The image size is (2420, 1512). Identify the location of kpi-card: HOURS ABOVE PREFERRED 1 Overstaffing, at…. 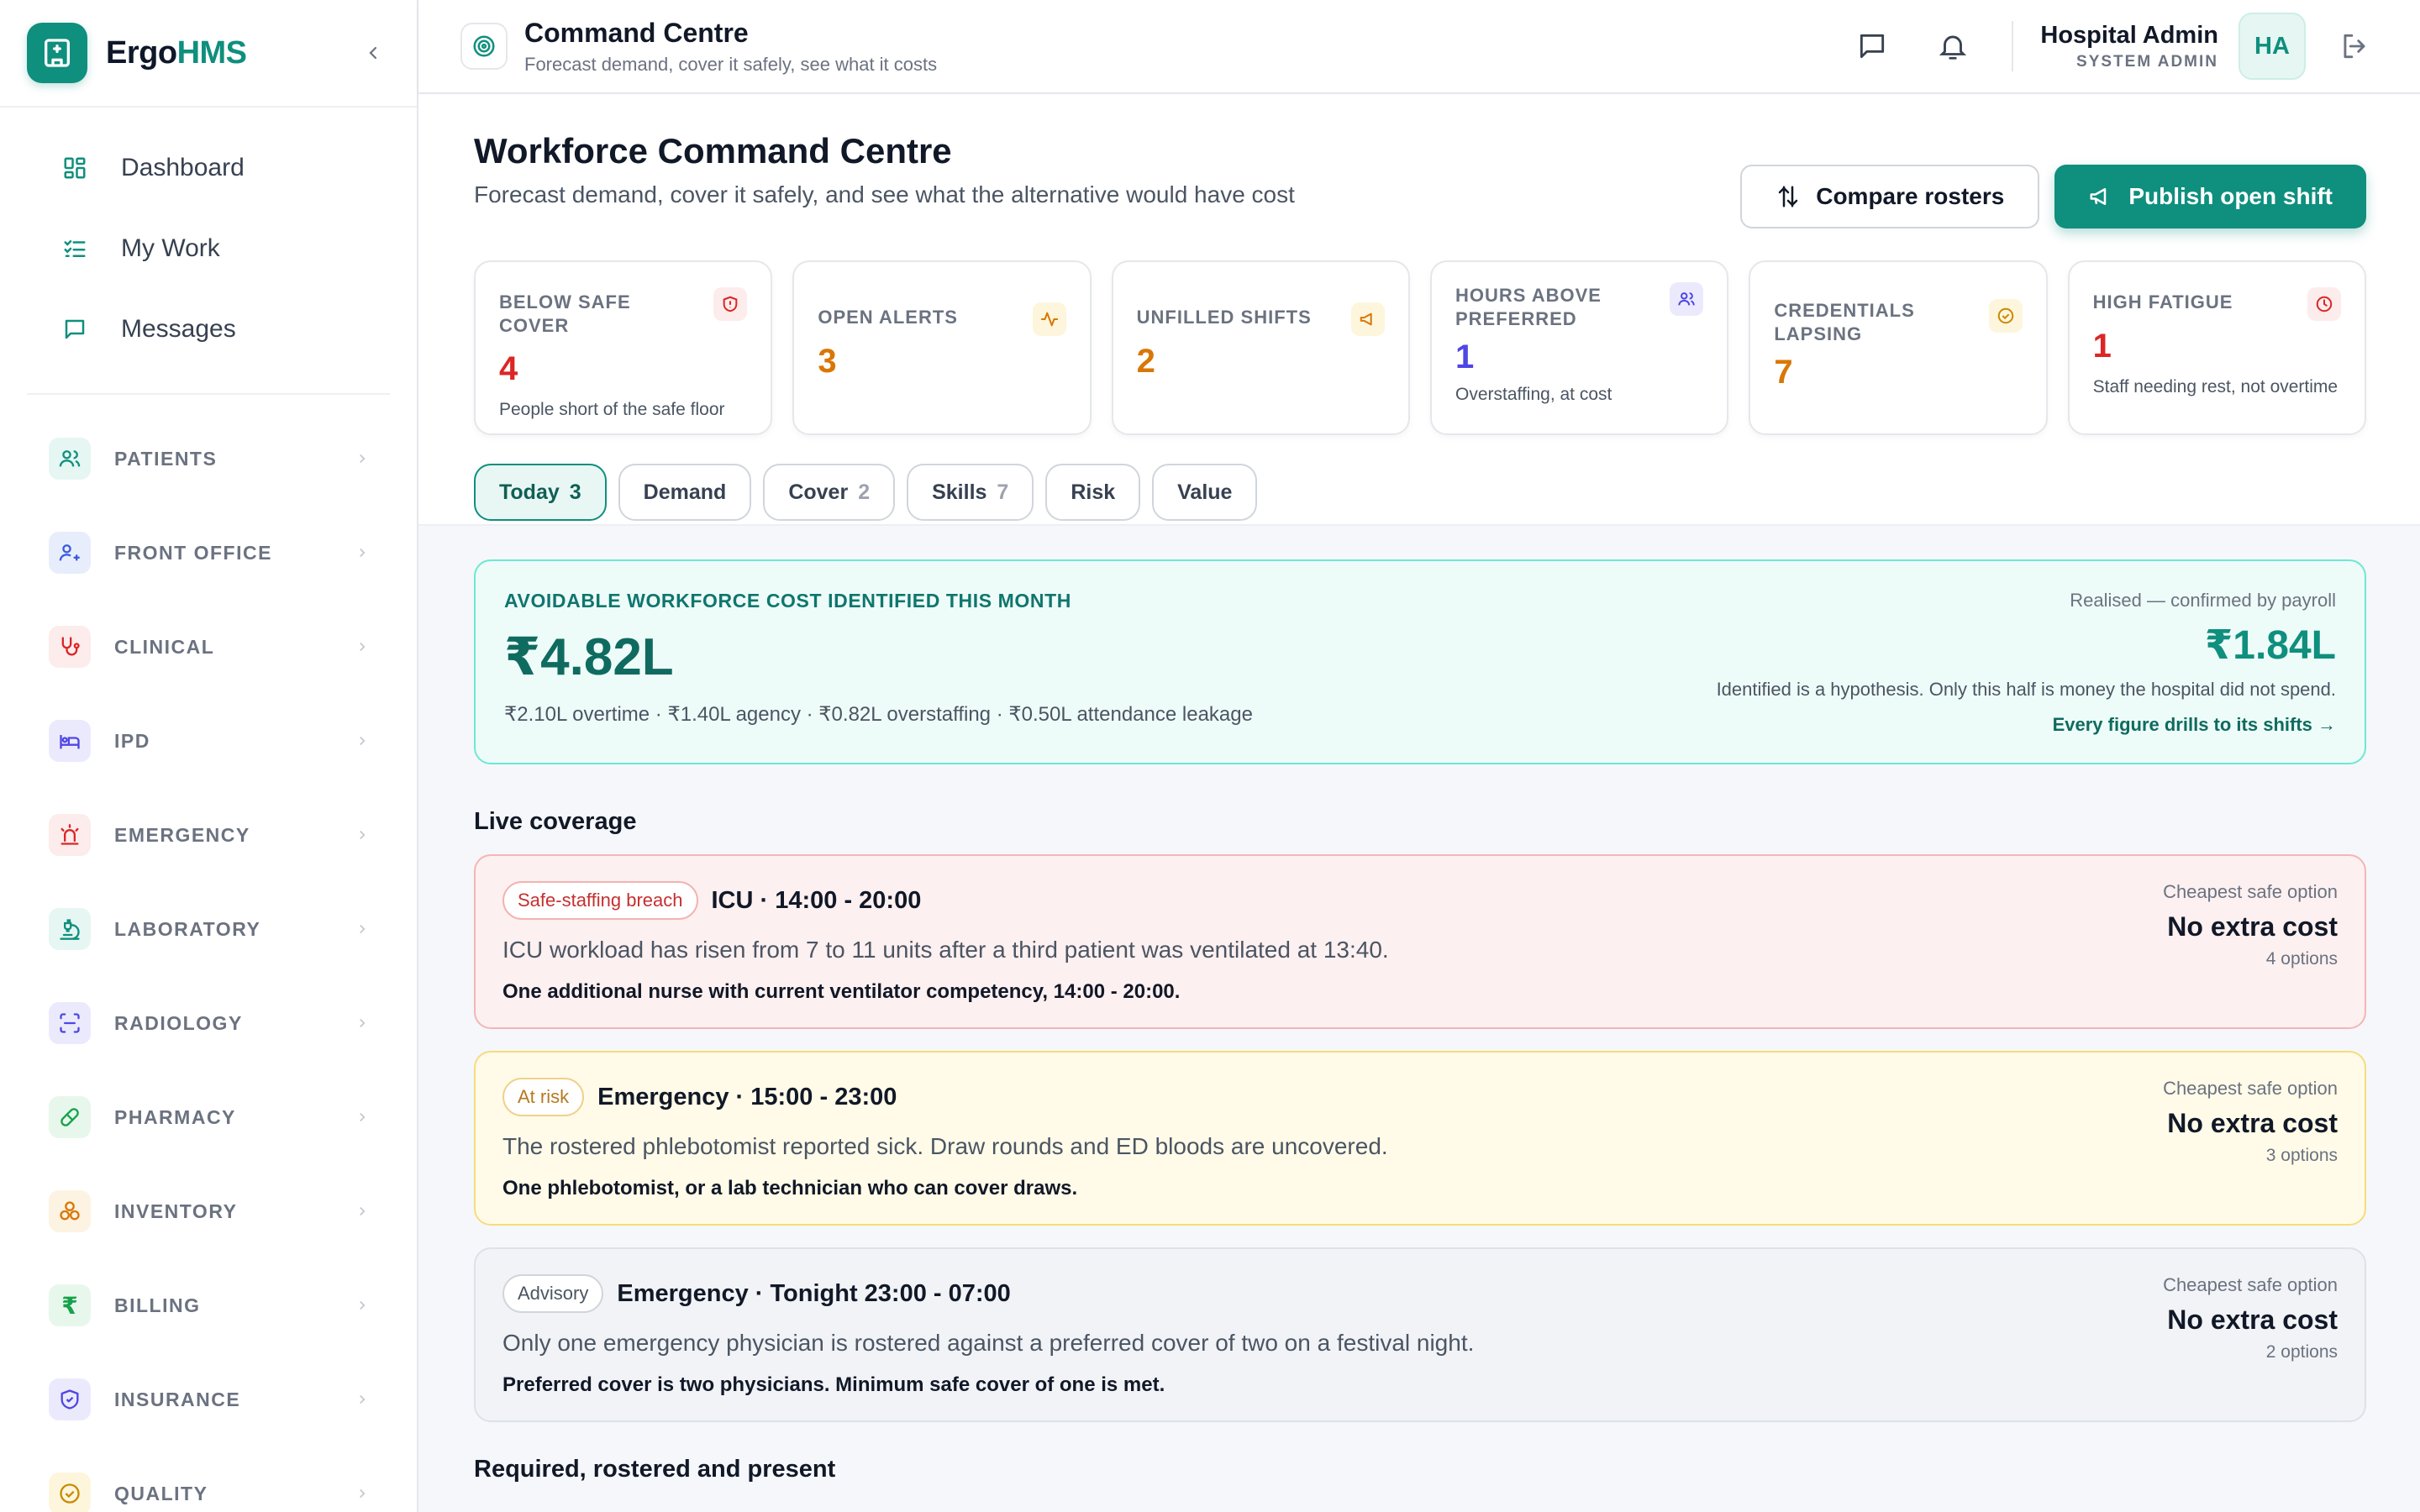
(1579, 347).